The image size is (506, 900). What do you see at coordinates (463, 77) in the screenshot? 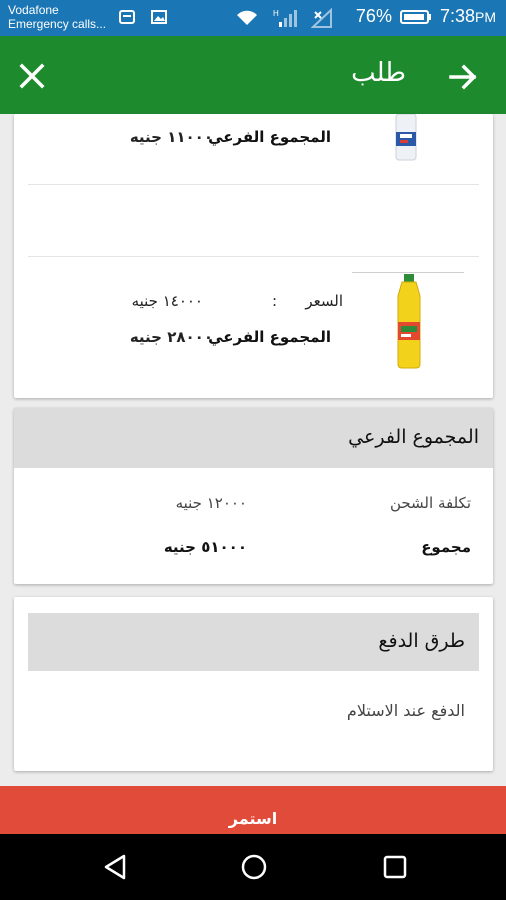
I see `arrow-right-icon` at bounding box center [463, 77].